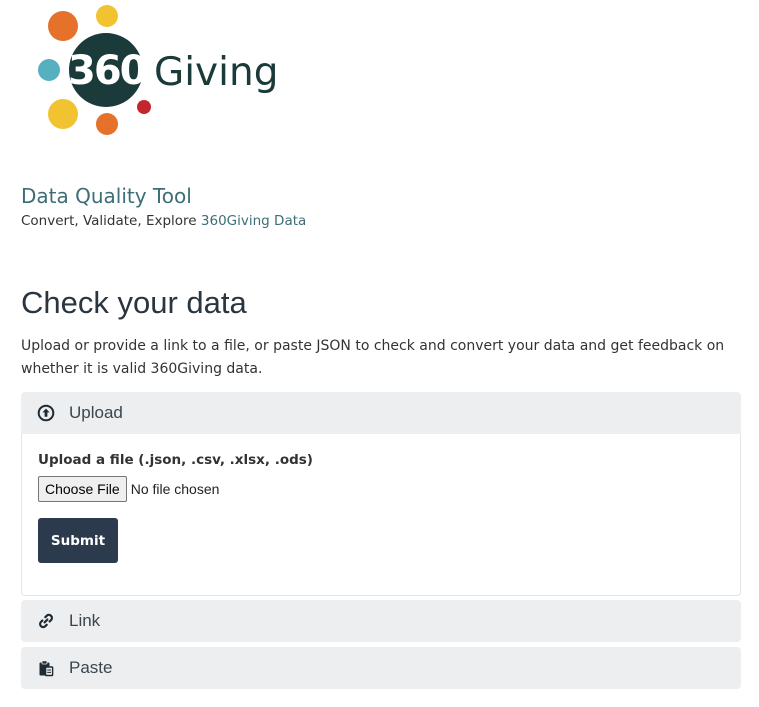 Image resolution: width=759 pixels, height=707 pixels. I want to click on logo-number: 360, so click(107, 71).